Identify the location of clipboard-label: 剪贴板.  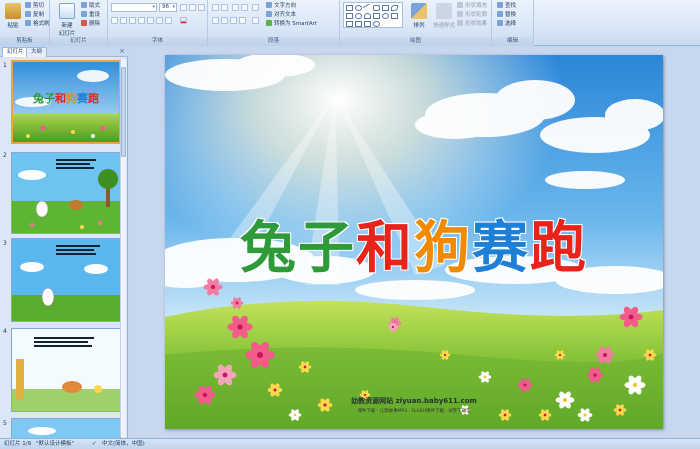
(24, 41).